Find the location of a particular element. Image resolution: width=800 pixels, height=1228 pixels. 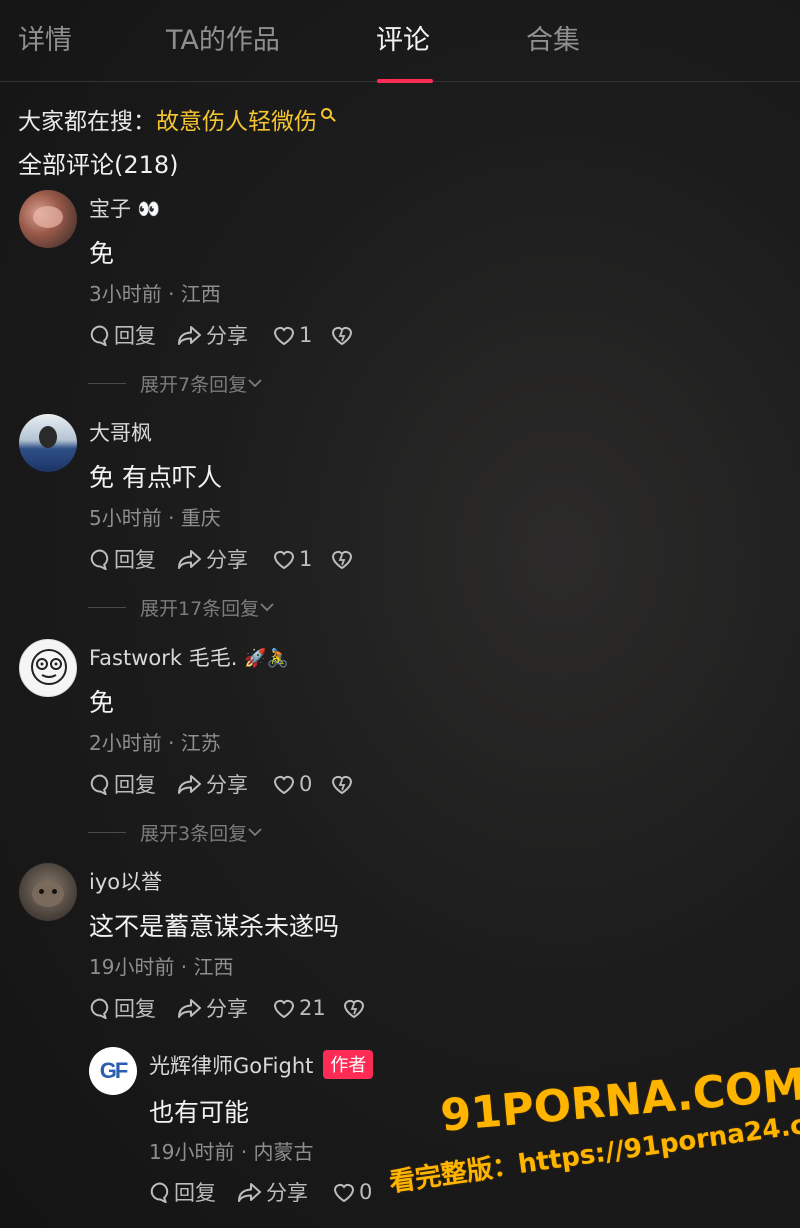

expand-replies-button: 展开17条回复 is located at coordinates (181, 607).